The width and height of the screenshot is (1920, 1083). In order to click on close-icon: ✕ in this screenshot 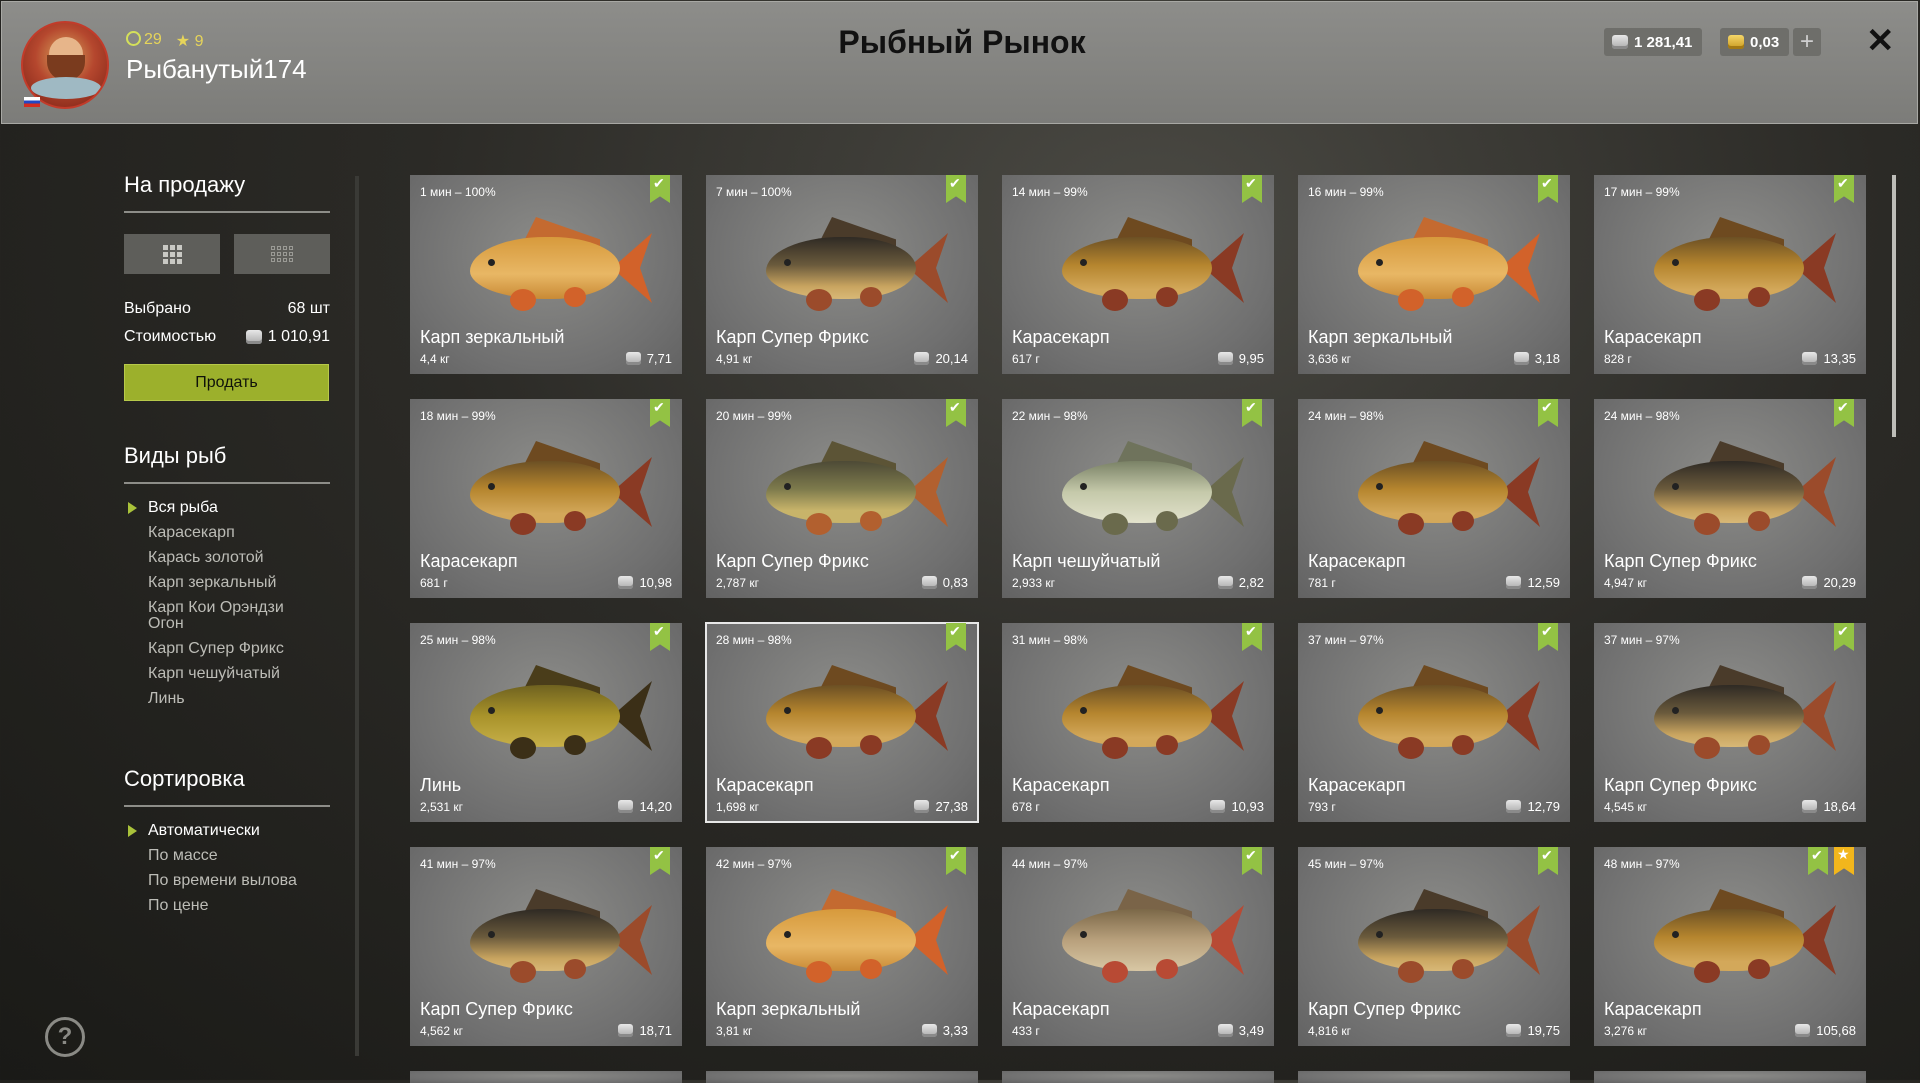, I will do `click(1880, 41)`.